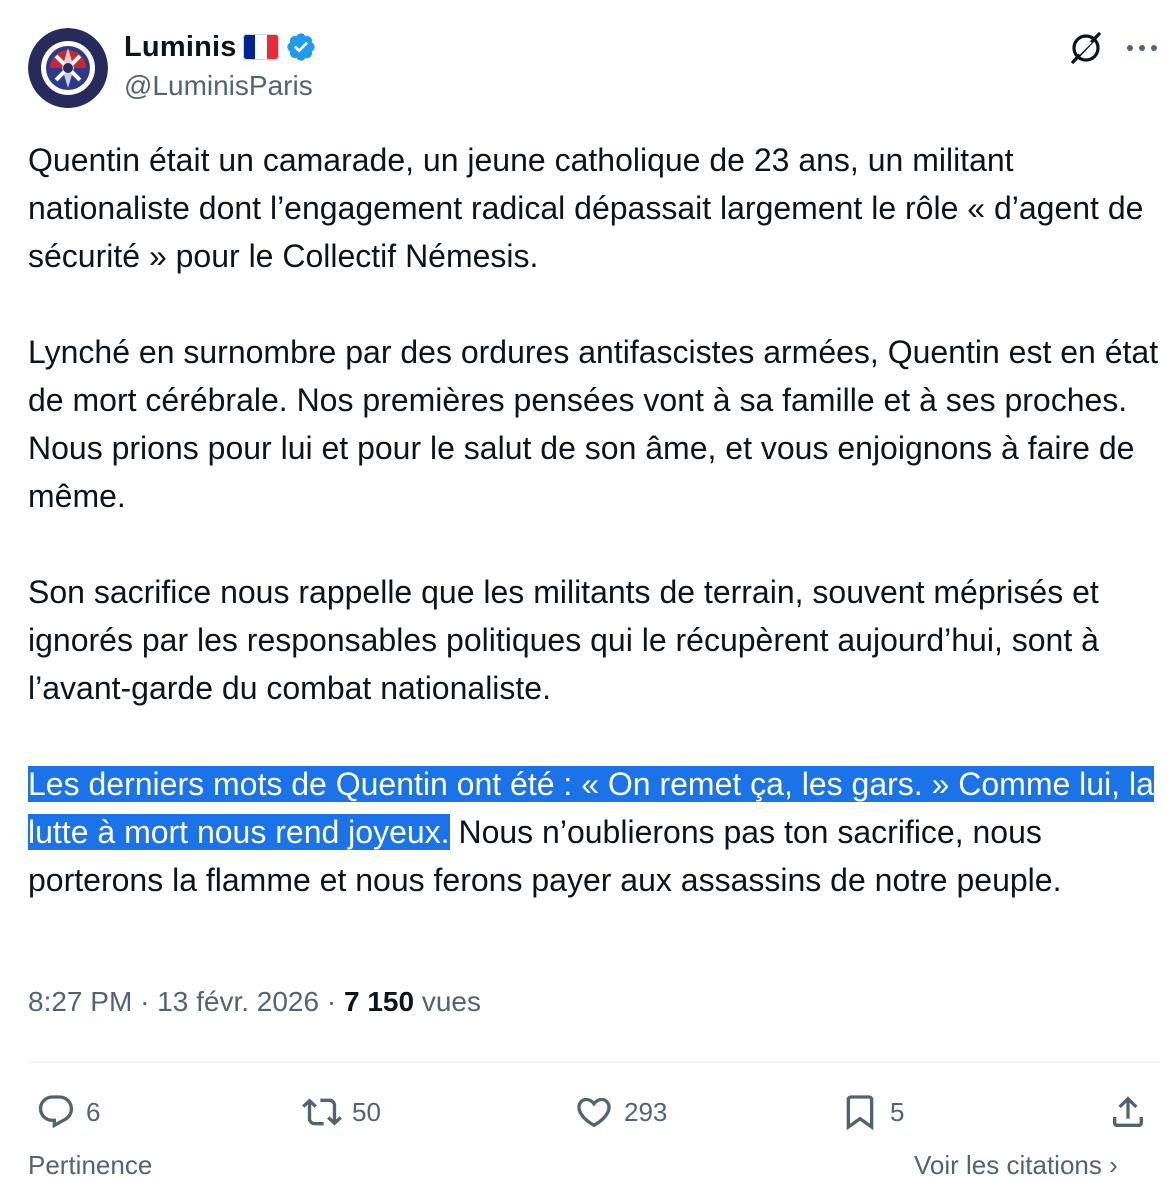  What do you see at coordinates (260, 47) in the screenshot?
I see `france-flag-icon` at bounding box center [260, 47].